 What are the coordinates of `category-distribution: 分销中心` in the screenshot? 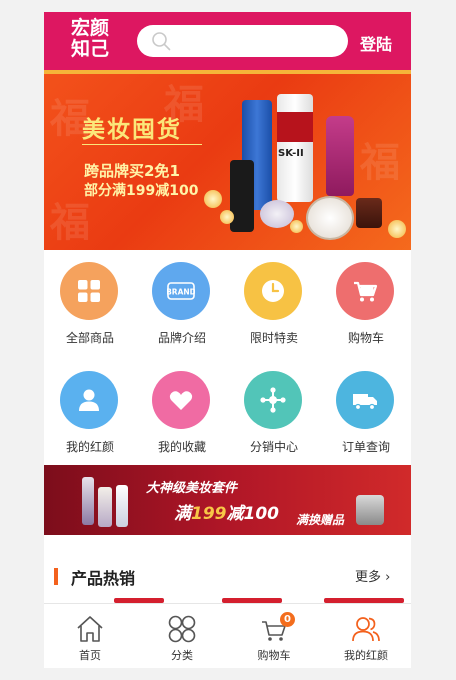 It's located at (274, 413).